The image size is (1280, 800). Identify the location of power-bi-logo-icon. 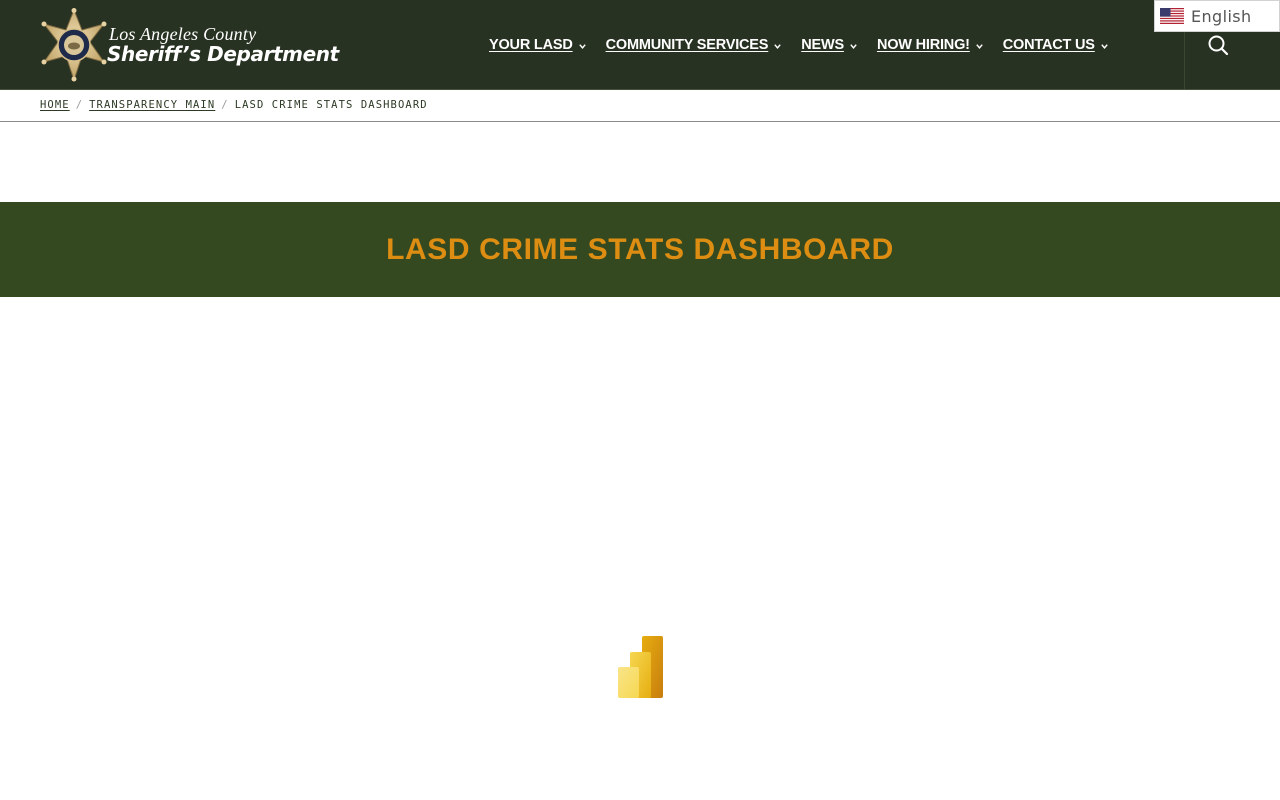
(640, 667).